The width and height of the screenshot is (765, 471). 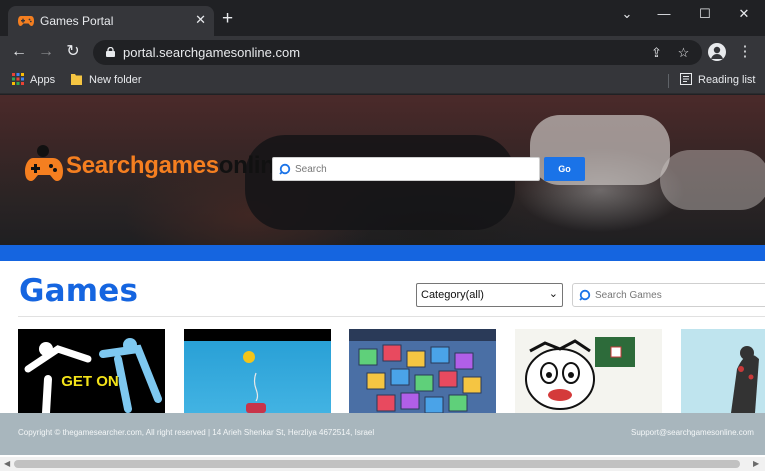 I want to click on hero-search-input, so click(x=415, y=169).